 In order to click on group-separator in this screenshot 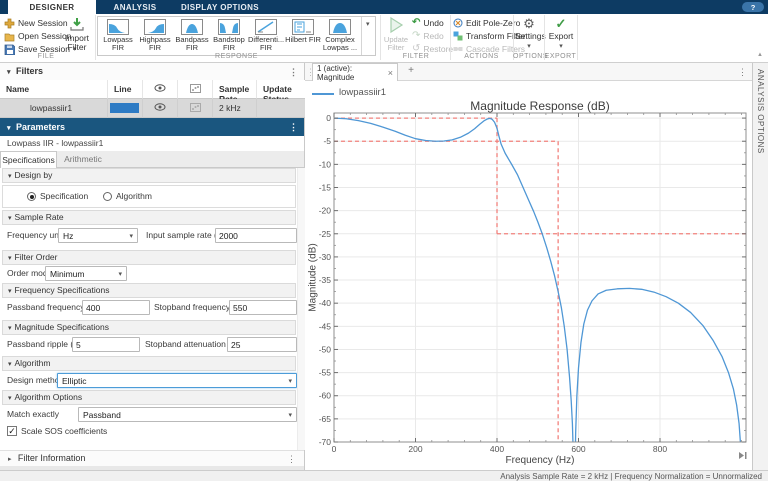, I will do `click(577, 37)`.